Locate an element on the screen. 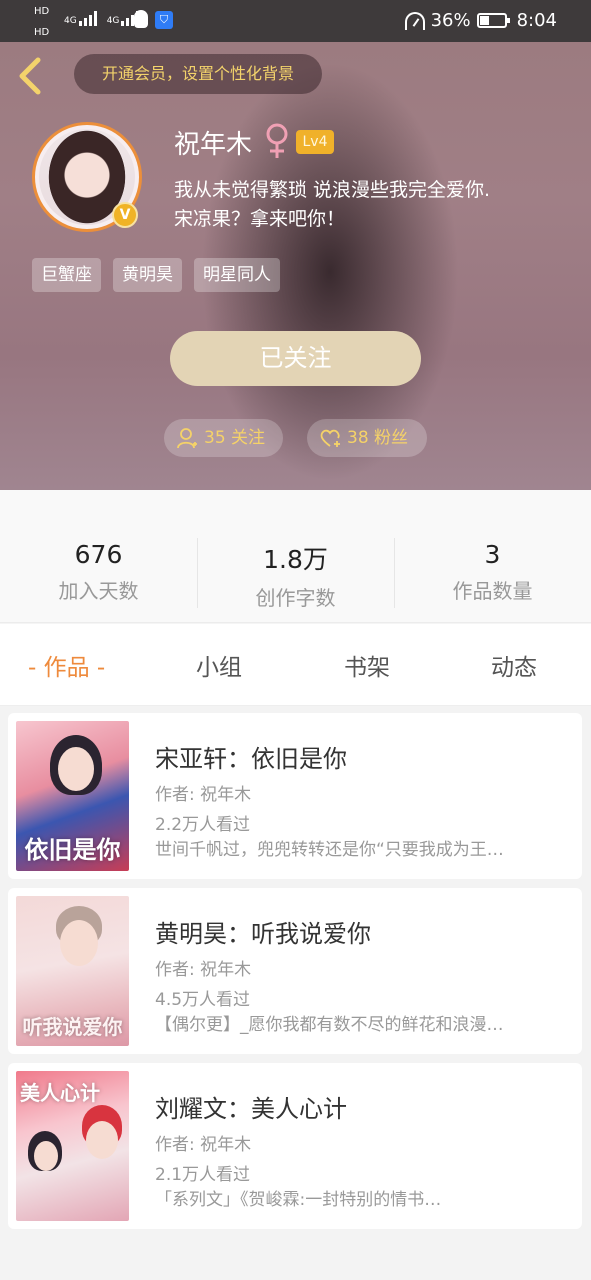  follow-button: 已关注 is located at coordinates (295, 358).